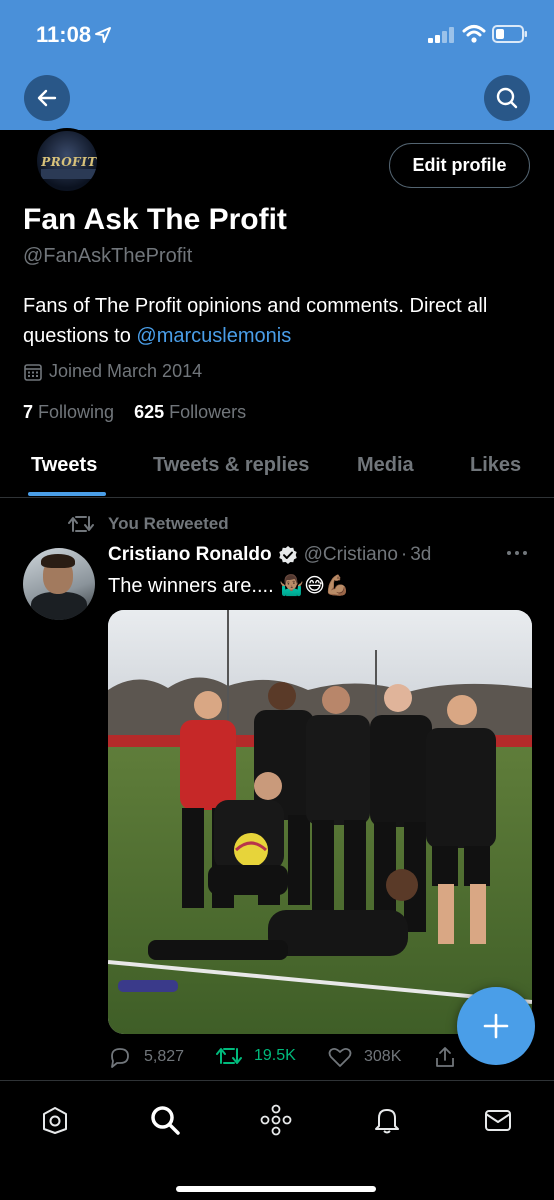 The height and width of the screenshot is (1200, 554). What do you see at coordinates (459, 165) in the screenshot?
I see `edit-profile-button: Edit profile` at bounding box center [459, 165].